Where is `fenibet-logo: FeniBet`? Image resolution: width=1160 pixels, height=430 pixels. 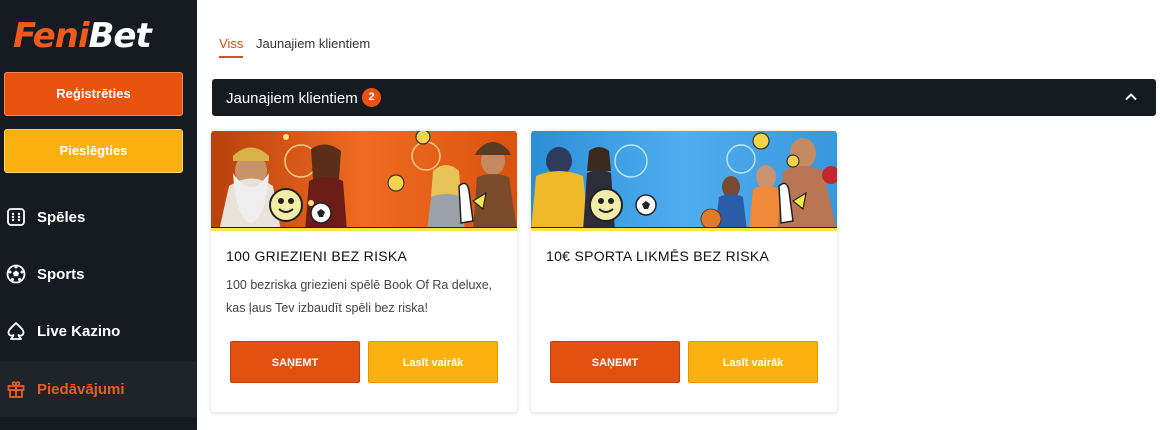 fenibet-logo: FeniBet is located at coordinates (82, 36).